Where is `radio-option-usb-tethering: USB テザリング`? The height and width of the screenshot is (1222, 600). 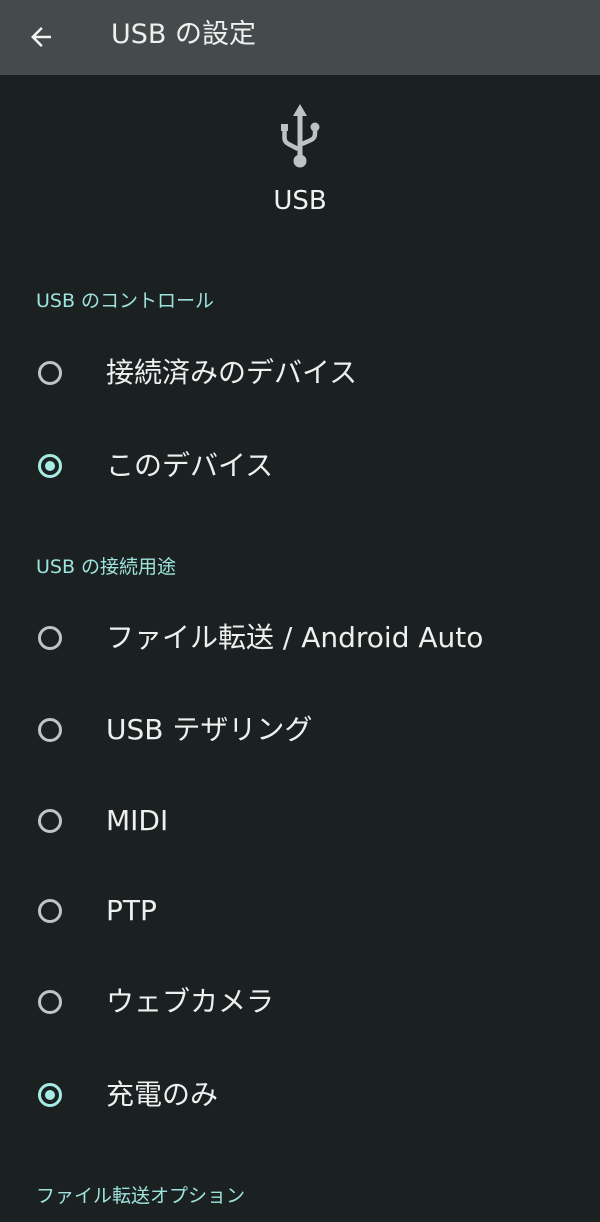
radio-option-usb-tethering: USB テザリング is located at coordinates (300, 732).